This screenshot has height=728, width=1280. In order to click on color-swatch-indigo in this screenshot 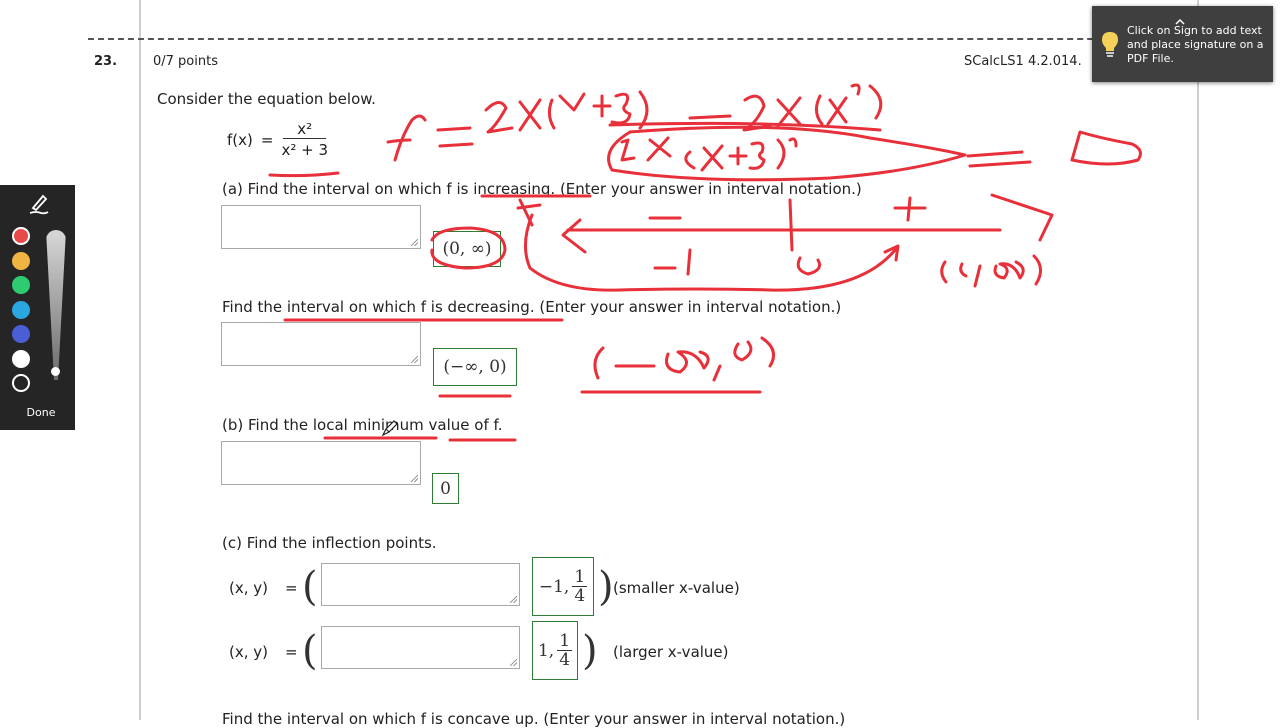, I will do `click(21, 334)`.